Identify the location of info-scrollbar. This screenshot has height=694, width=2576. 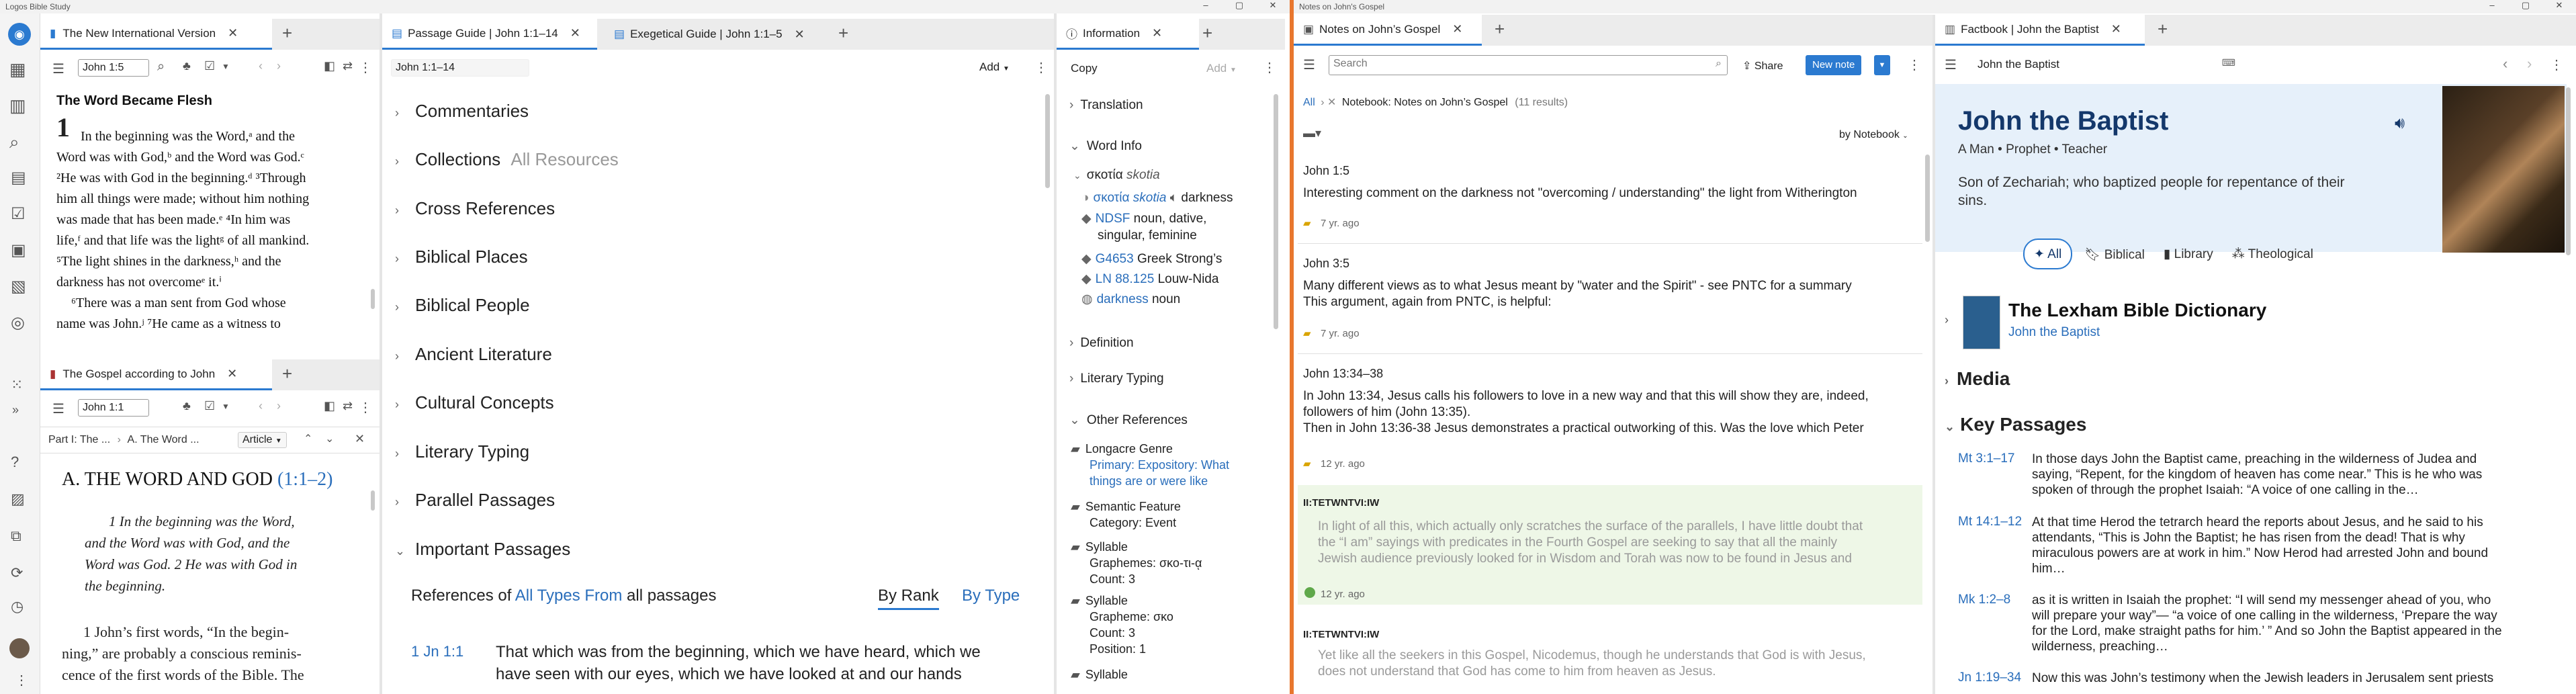
(1276, 211).